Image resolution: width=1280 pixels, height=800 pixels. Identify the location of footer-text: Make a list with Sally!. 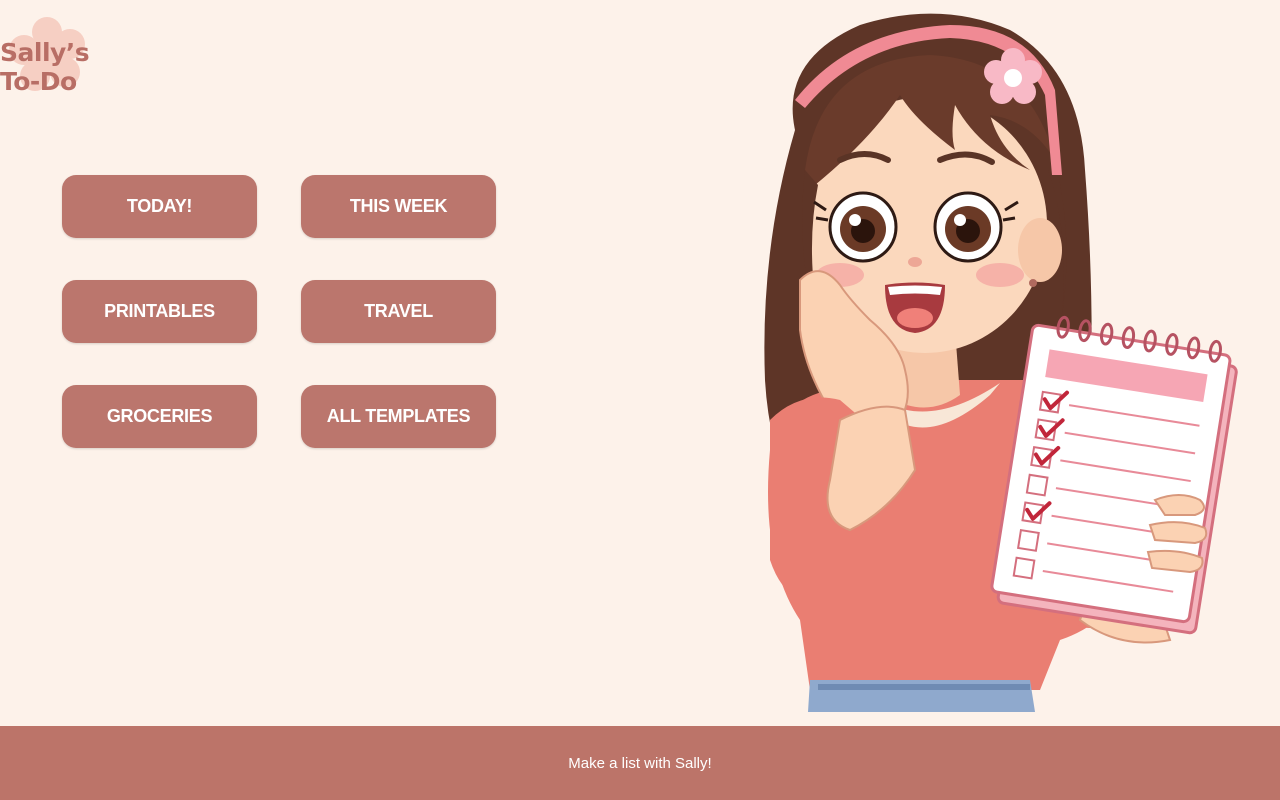
(640, 763).